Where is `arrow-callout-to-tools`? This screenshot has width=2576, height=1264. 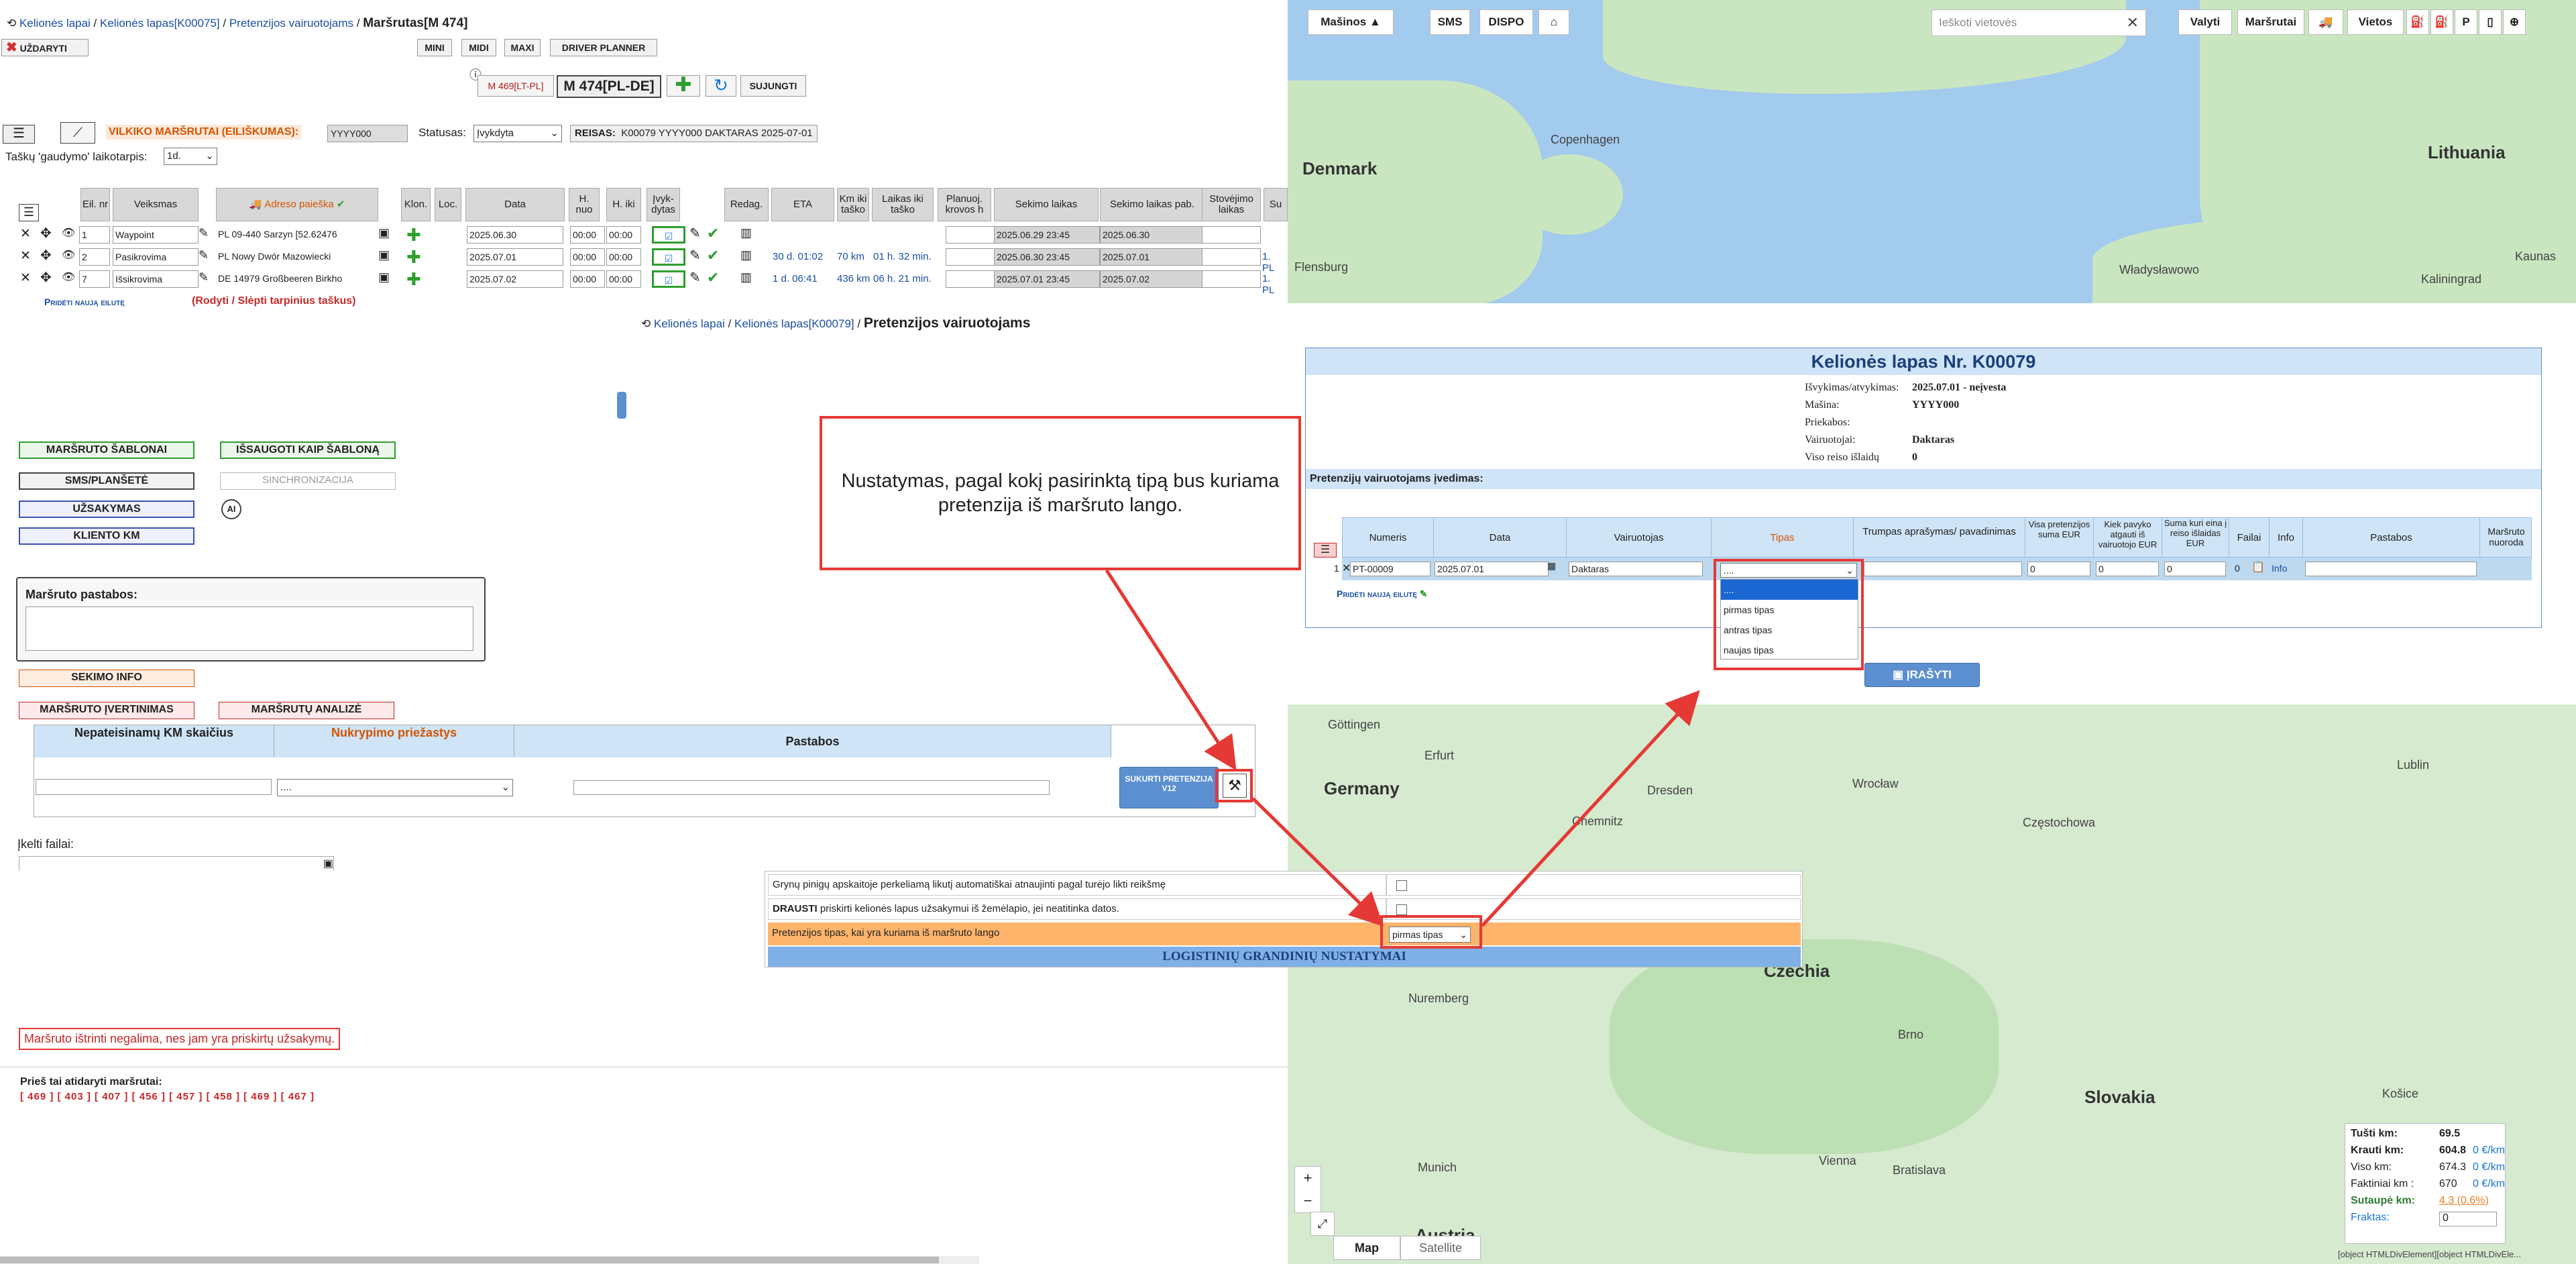
arrow-callout-to-tools is located at coordinates (1171, 670).